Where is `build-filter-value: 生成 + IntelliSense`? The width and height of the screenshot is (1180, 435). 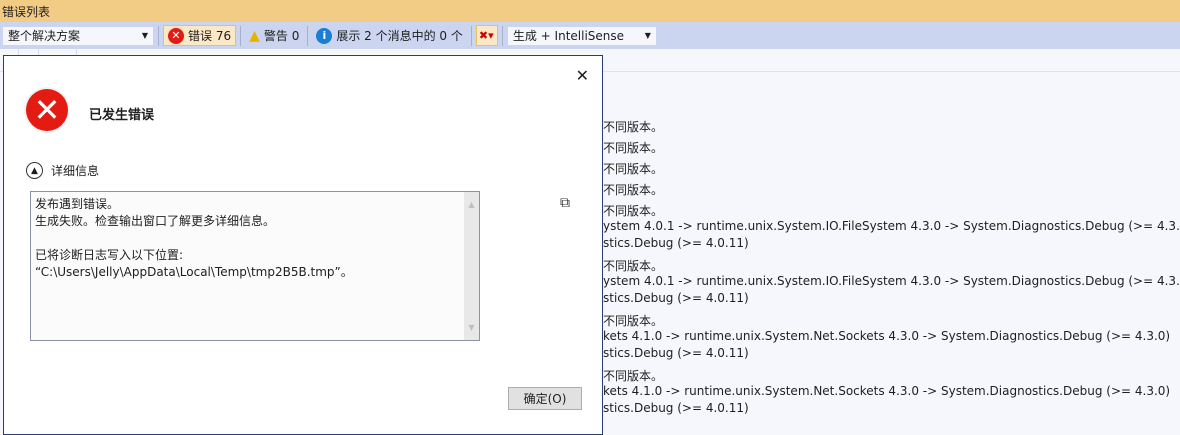
build-filter-value: 生成 + IntelliSense is located at coordinates (568, 36).